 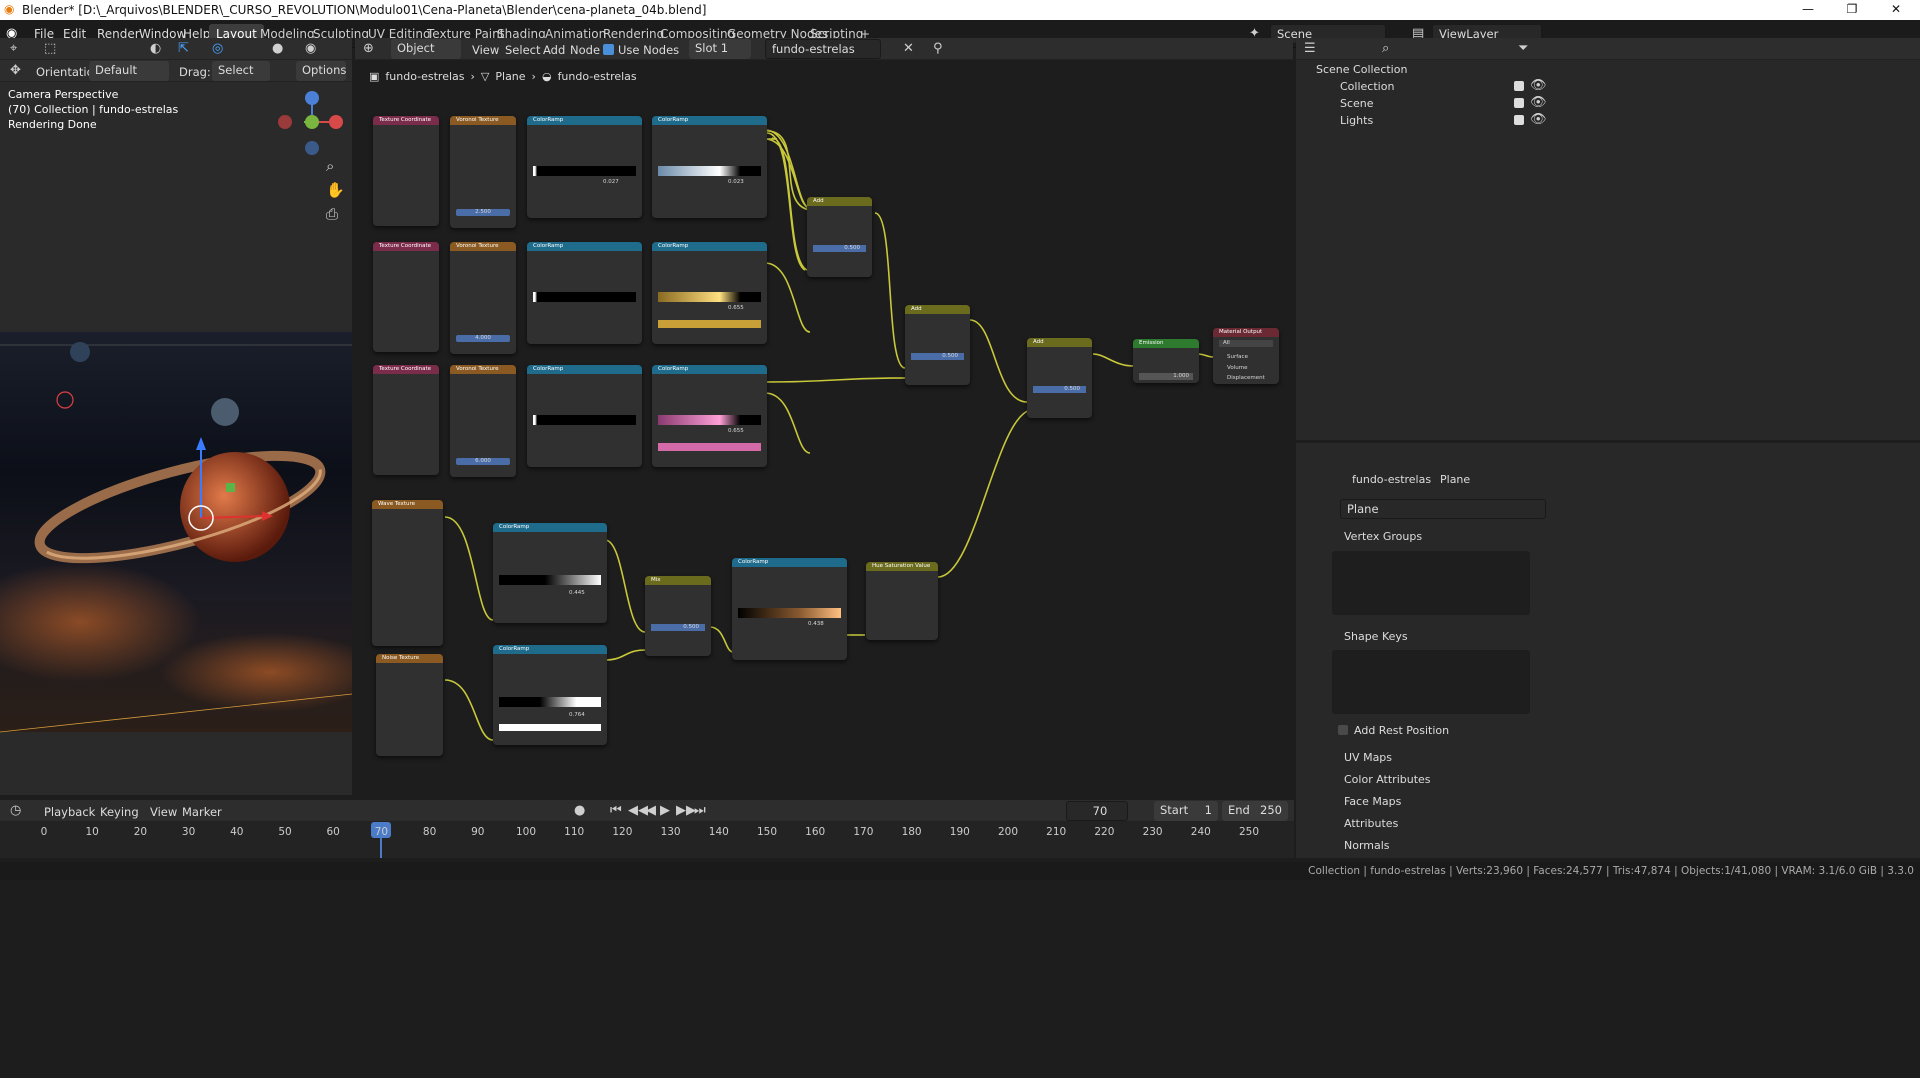 I want to click on mesh-name-field: Plane, so click(x=1443, y=509).